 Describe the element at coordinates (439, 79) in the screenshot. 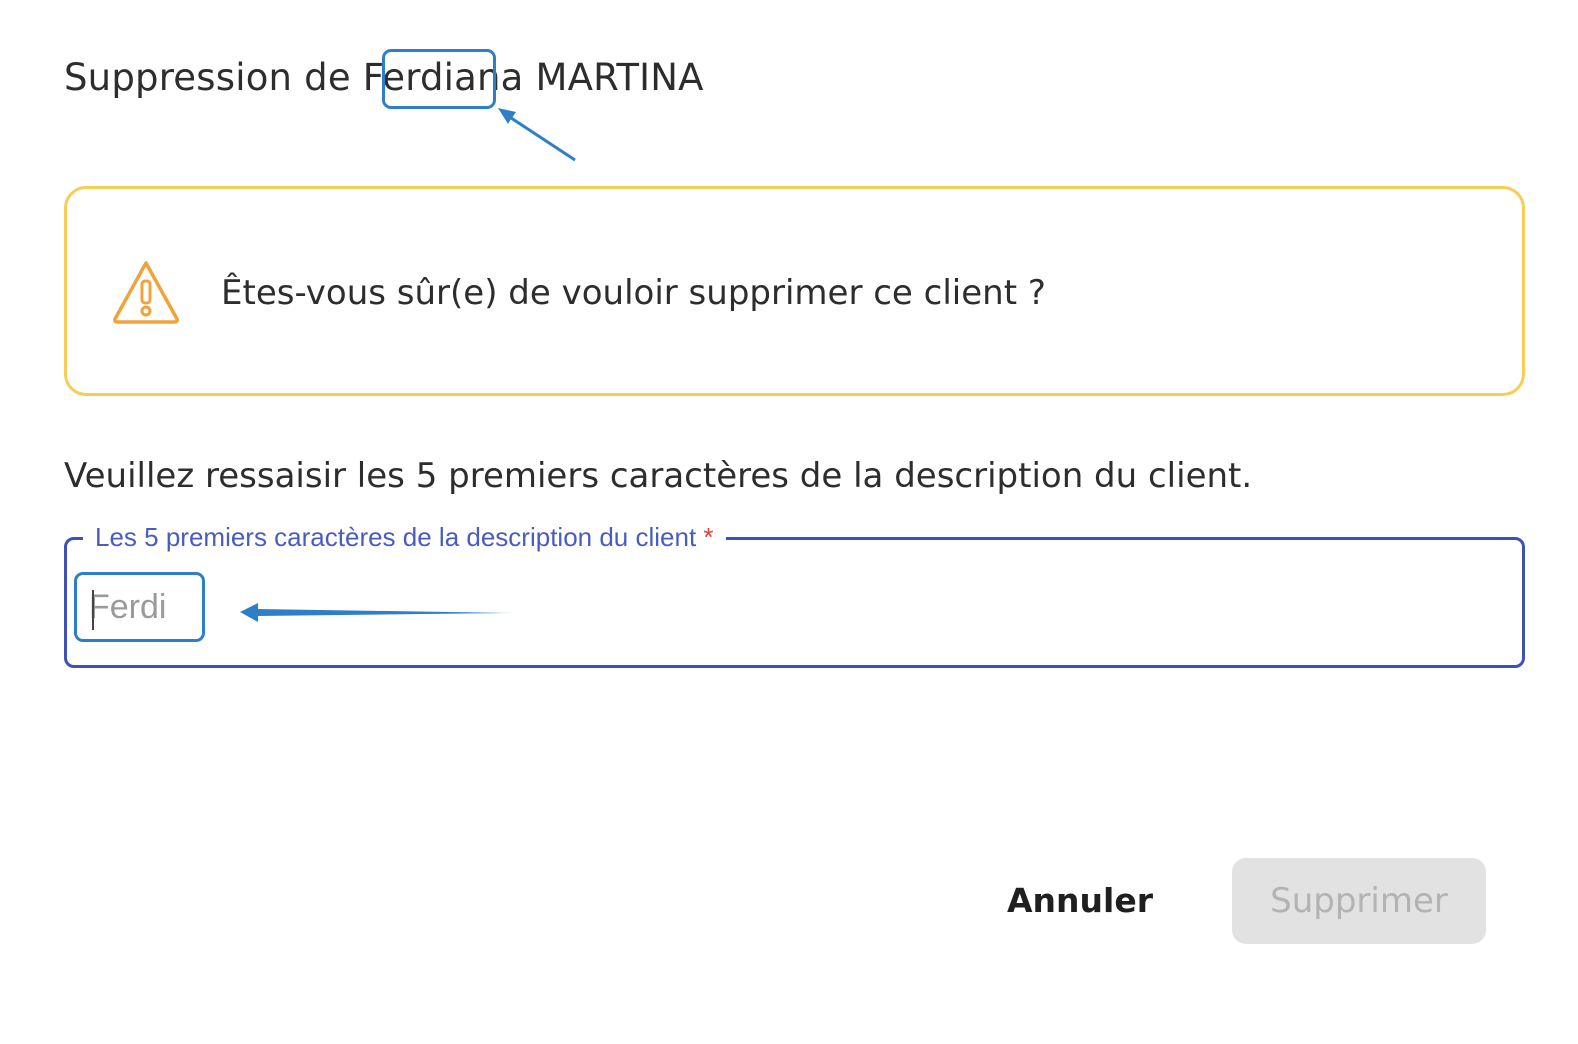

I see `annotation-highlight-title` at that location.